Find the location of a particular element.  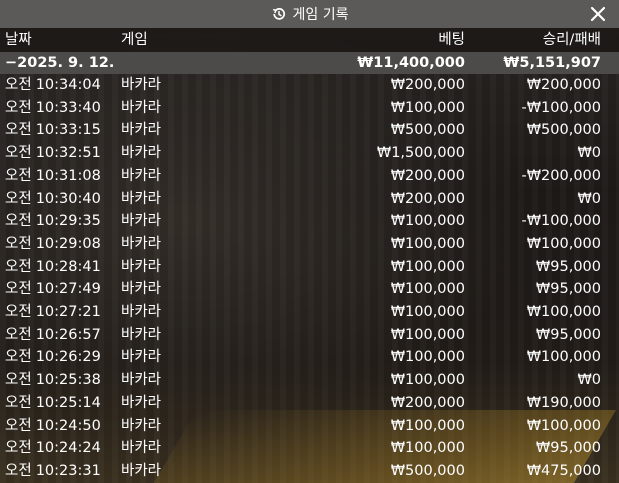

row-result: ₩100,000 is located at coordinates (563, 312).